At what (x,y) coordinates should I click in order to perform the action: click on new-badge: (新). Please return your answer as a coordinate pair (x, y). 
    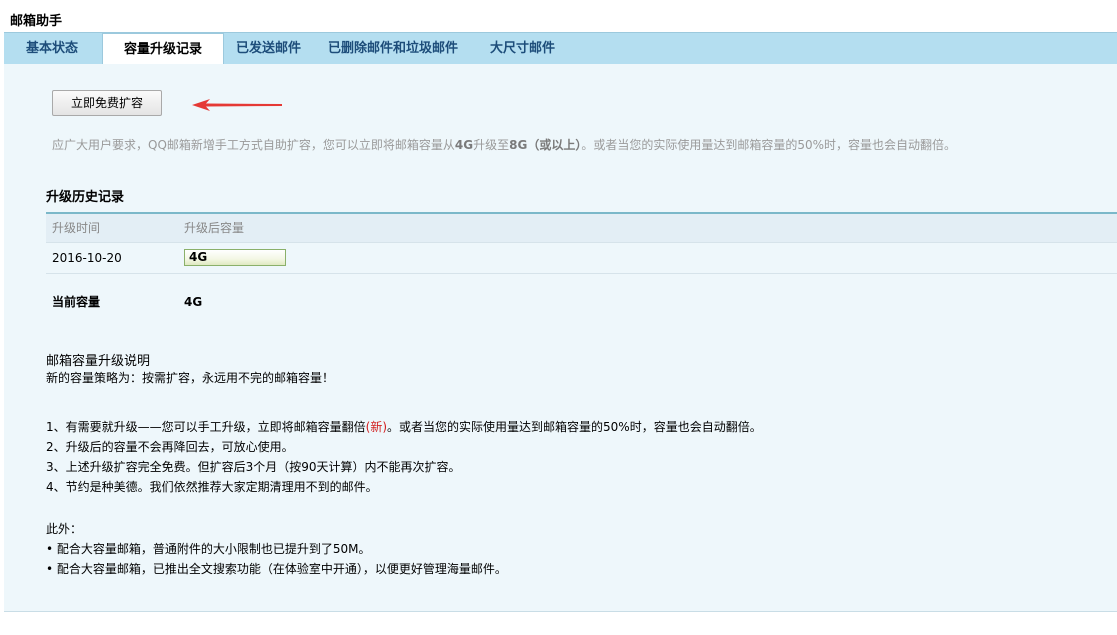
    Looking at the image, I should click on (376, 427).